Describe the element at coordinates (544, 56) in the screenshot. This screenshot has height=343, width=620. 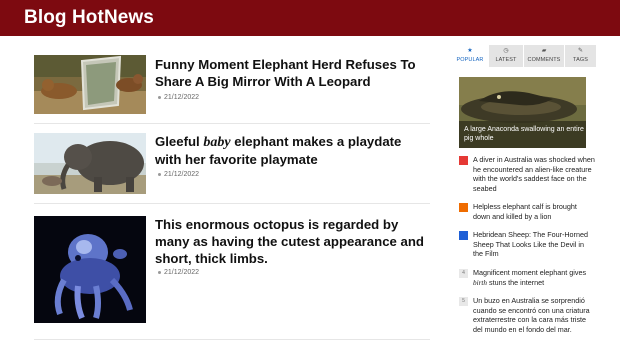
I see `tab-comments: ▰ COMMENTS` at that location.